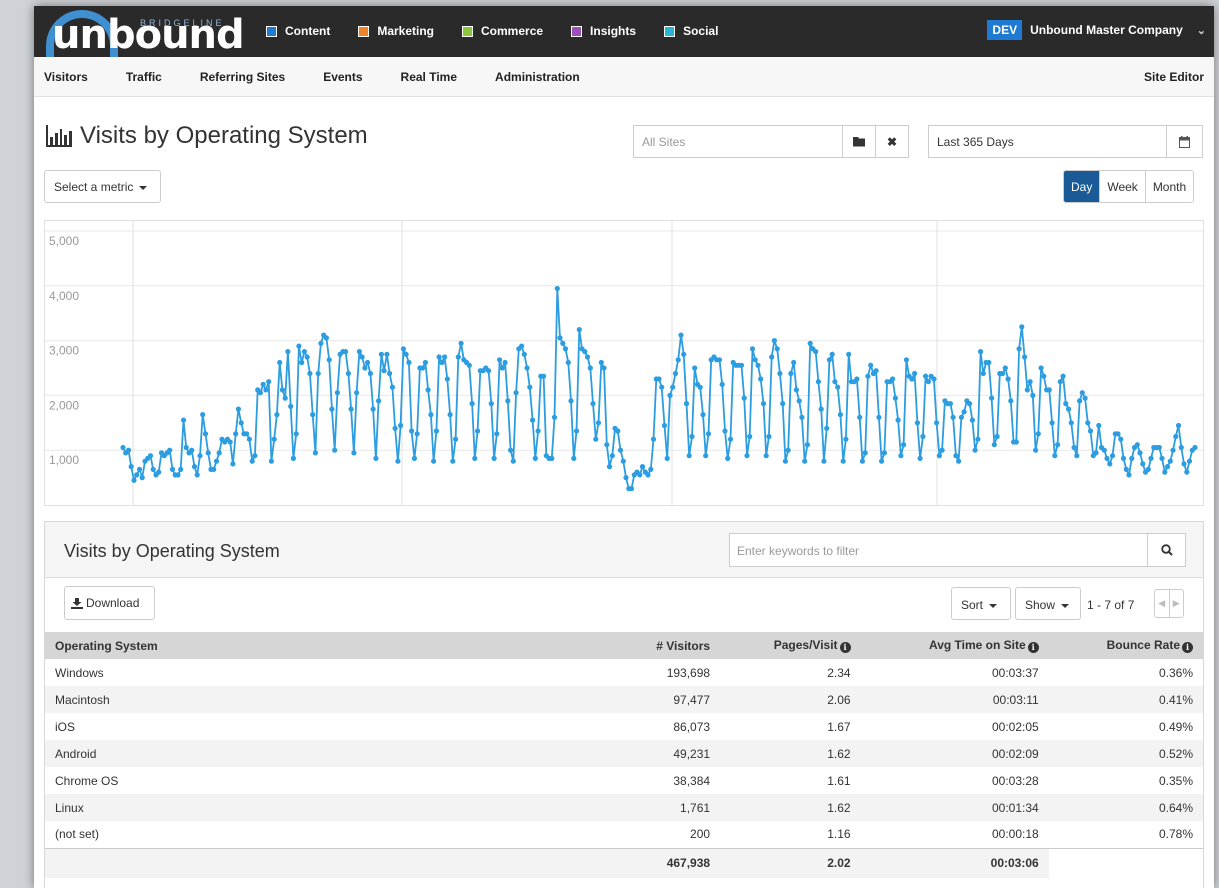  What do you see at coordinates (79, 672) in the screenshot?
I see `cell-os: Windows` at bounding box center [79, 672].